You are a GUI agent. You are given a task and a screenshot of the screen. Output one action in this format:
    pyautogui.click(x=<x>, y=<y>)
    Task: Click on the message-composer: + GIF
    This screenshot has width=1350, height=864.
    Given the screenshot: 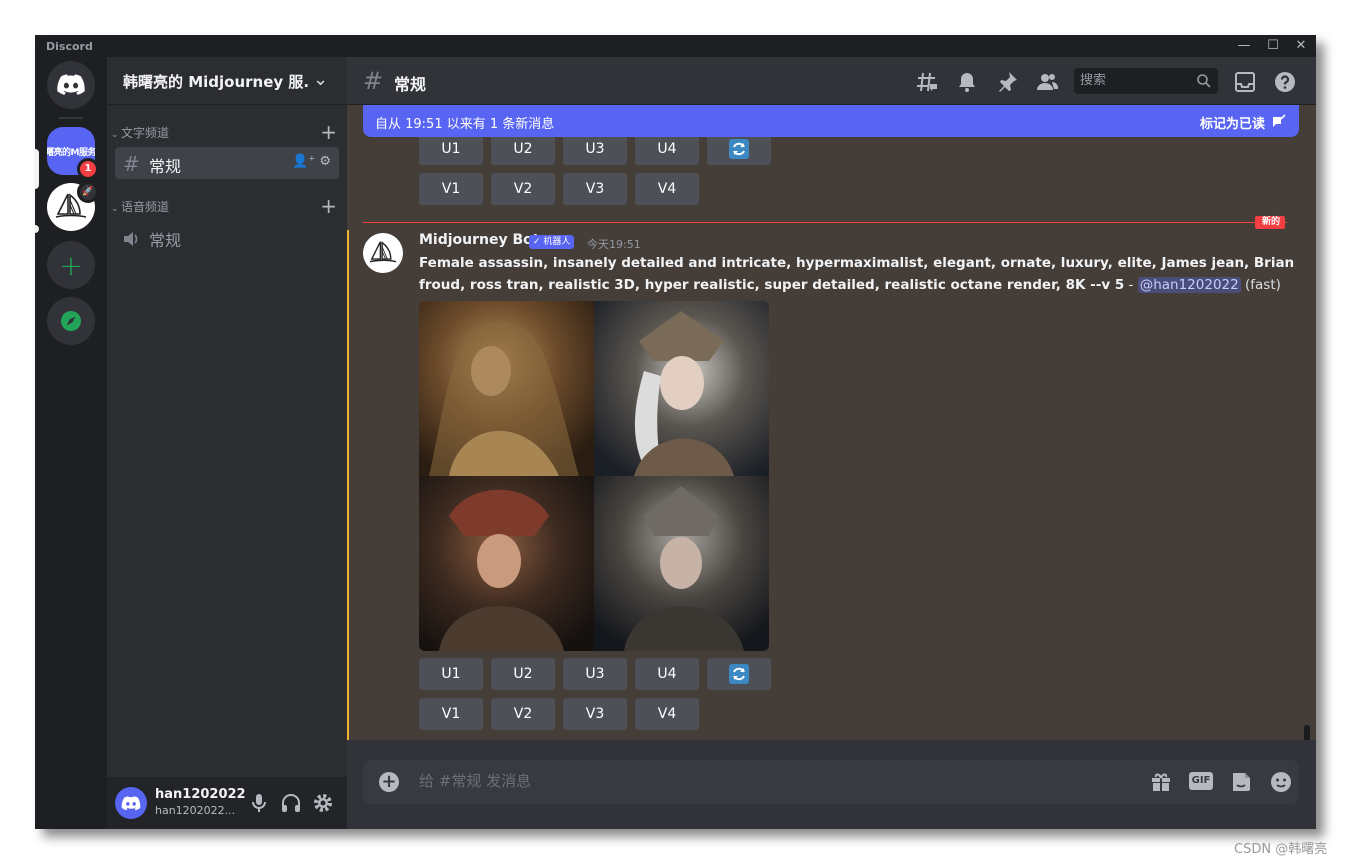 What is the action you would take?
    pyautogui.click(x=831, y=782)
    